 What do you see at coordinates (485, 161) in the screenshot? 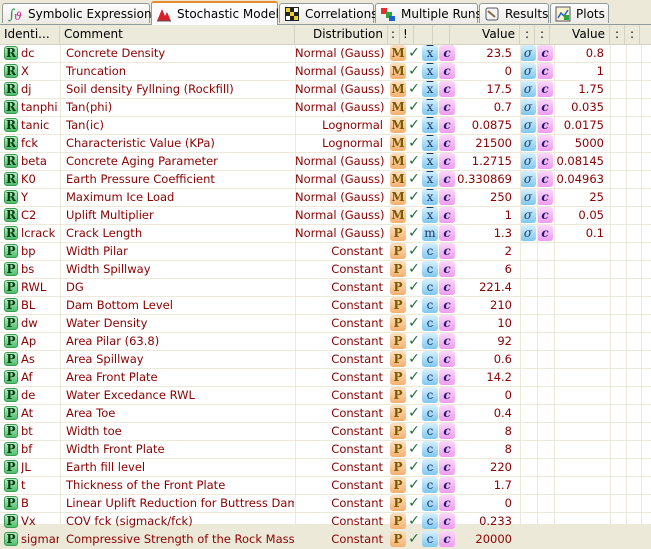
I see `value-cell: 1.2715` at bounding box center [485, 161].